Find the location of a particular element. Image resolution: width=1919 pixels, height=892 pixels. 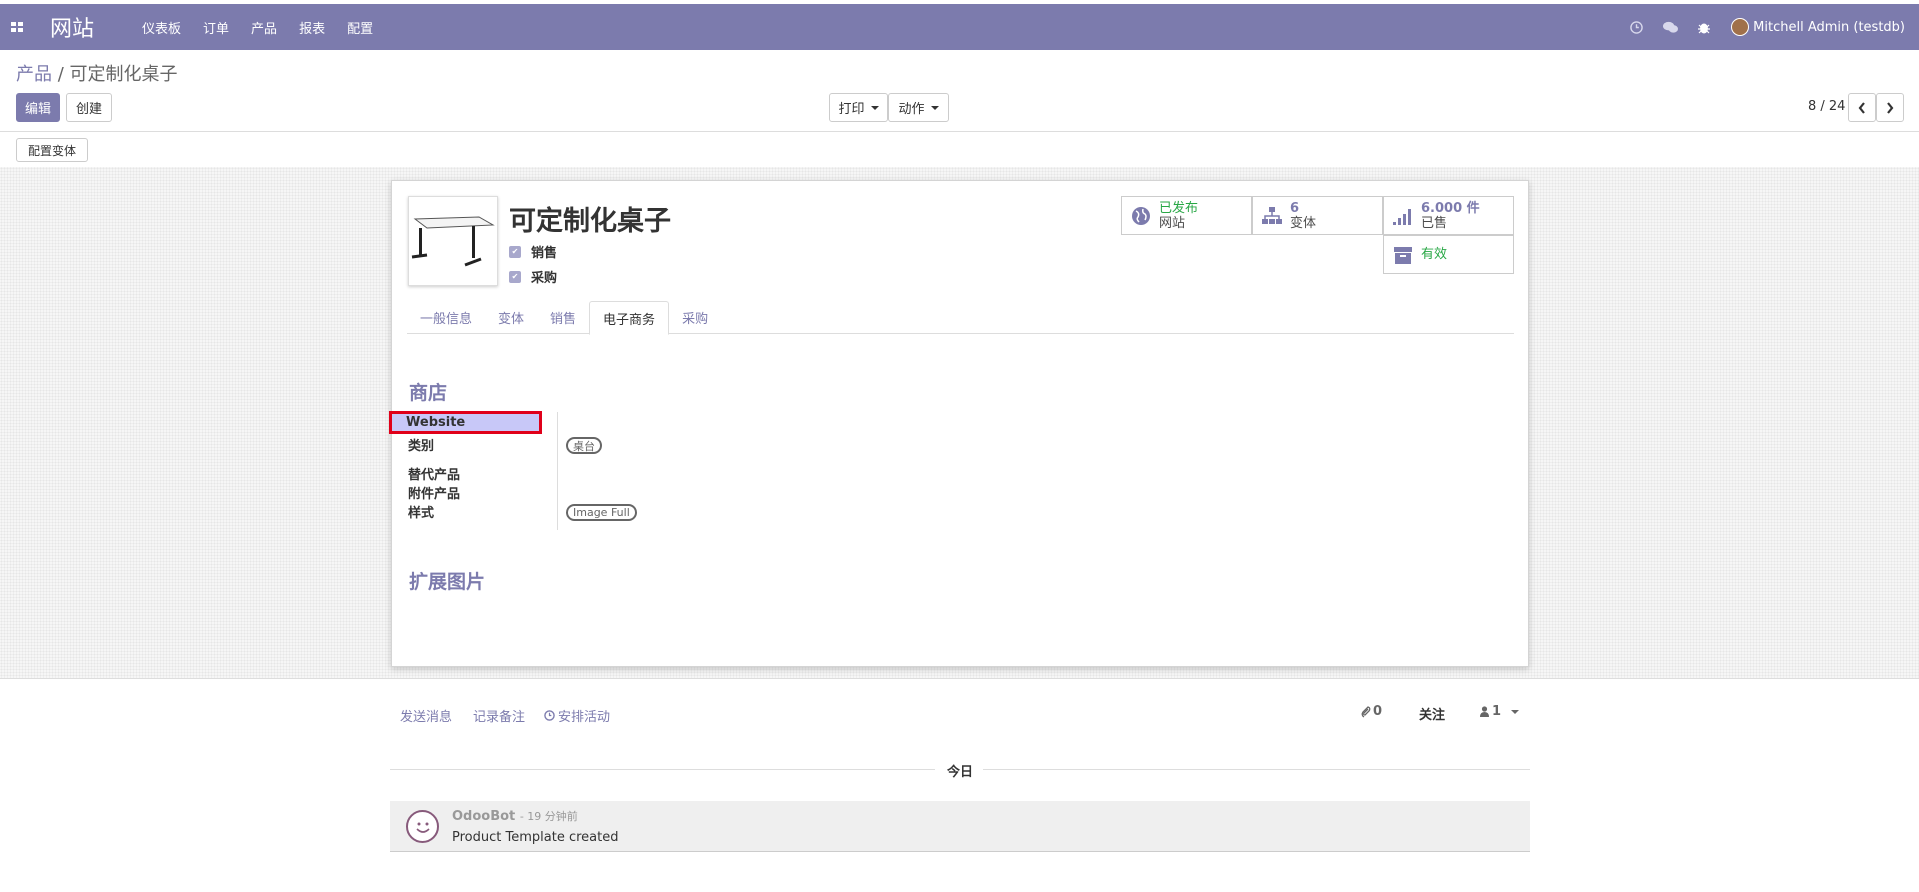

action-dropdown: 动作 is located at coordinates (918, 107).